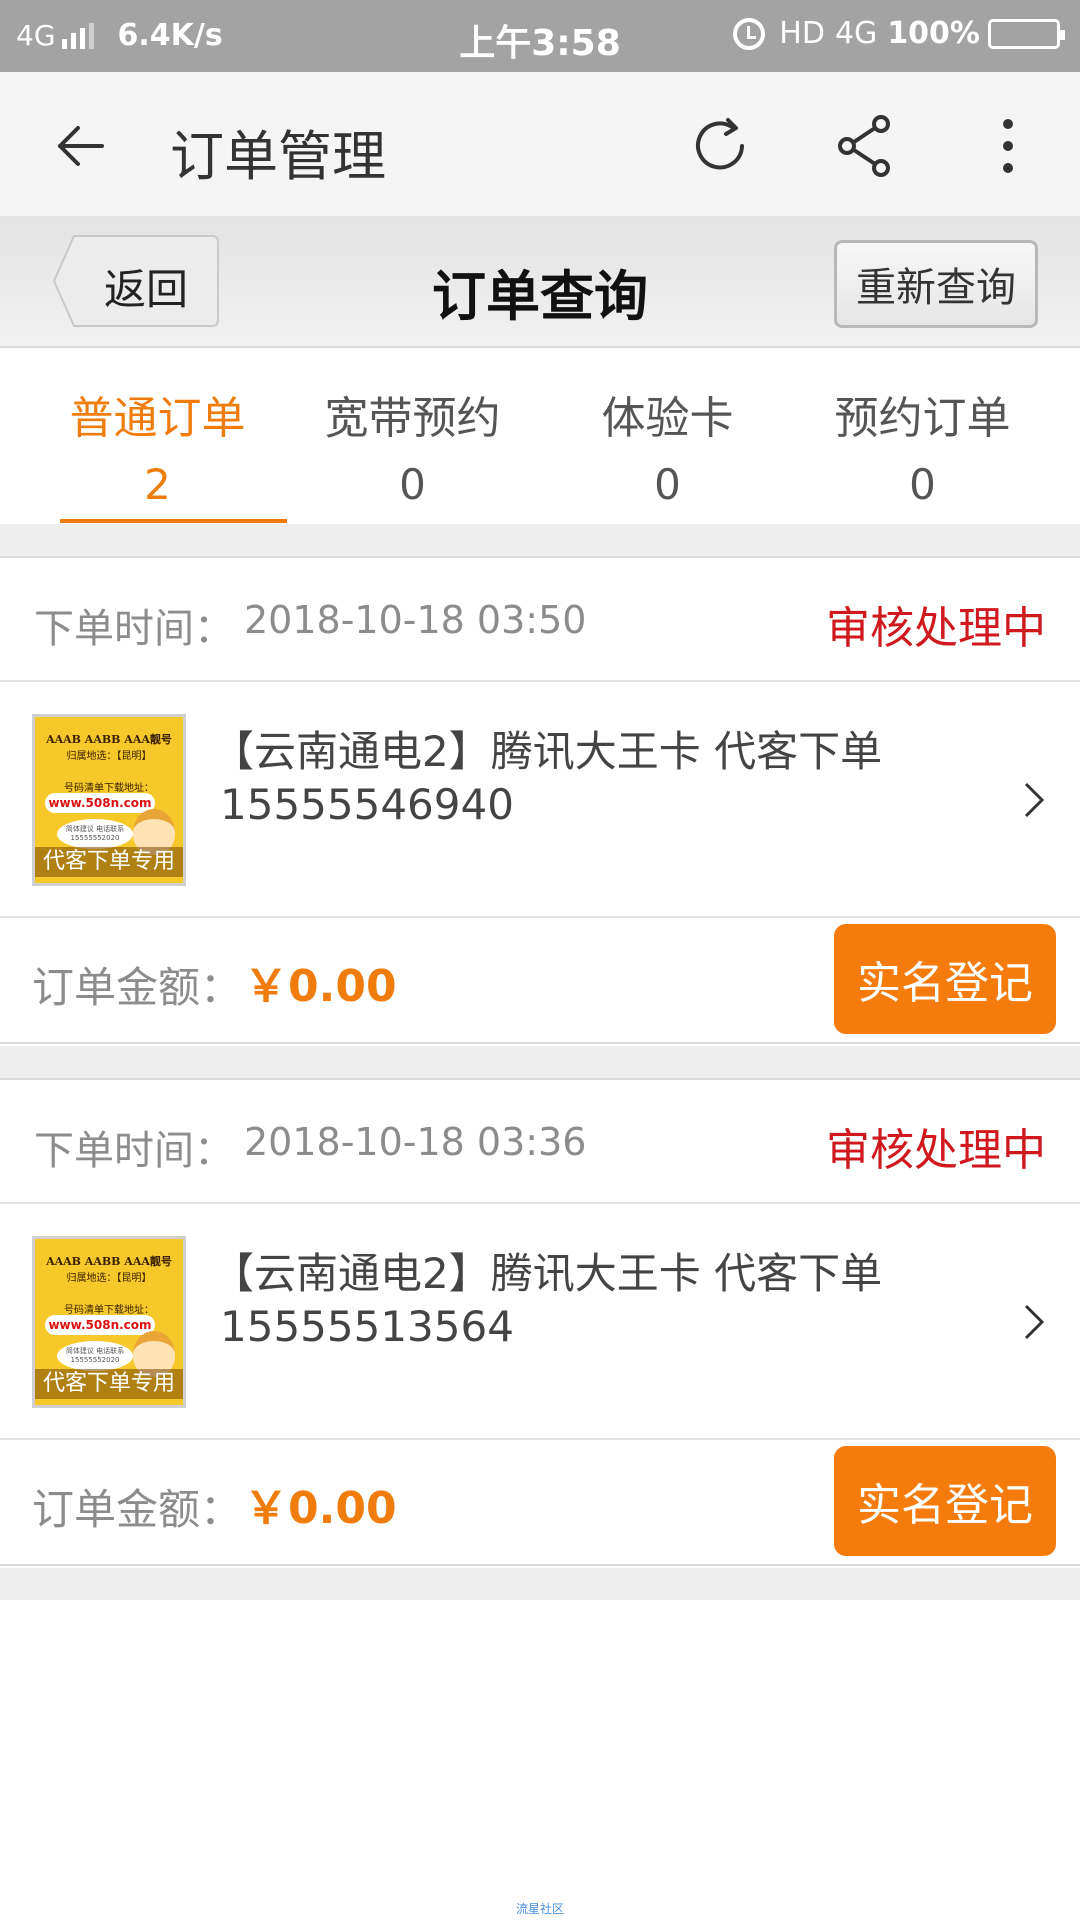  I want to click on network-4g-indicator: 4G, so click(856, 33).